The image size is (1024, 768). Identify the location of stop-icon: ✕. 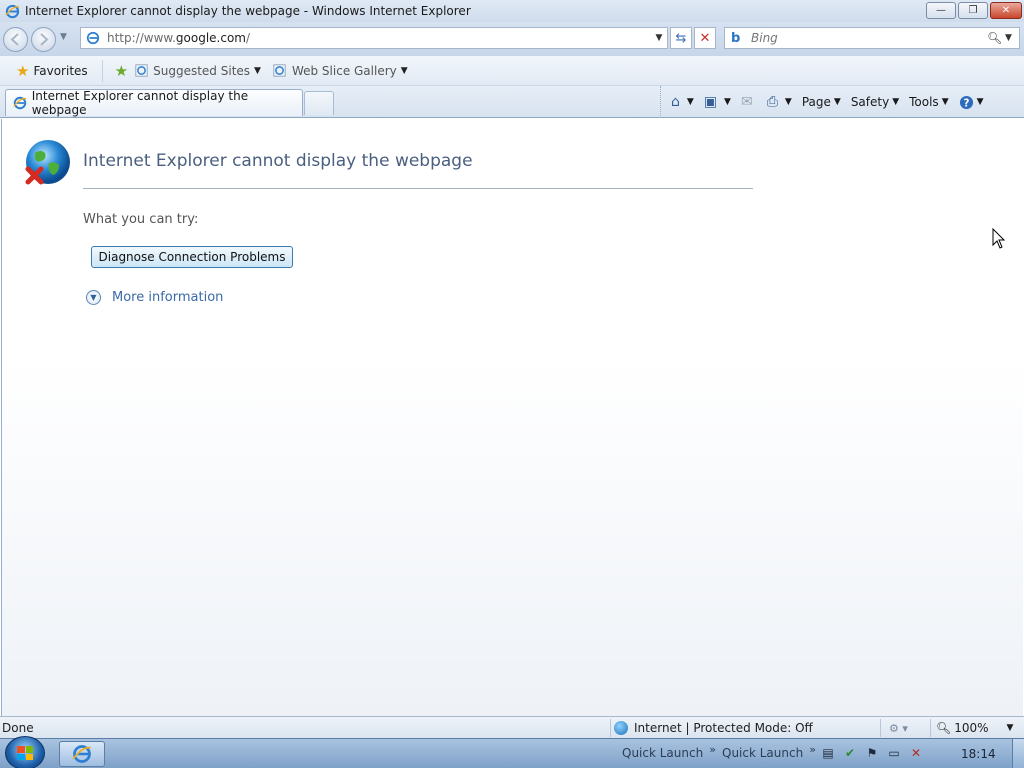
(705, 38).